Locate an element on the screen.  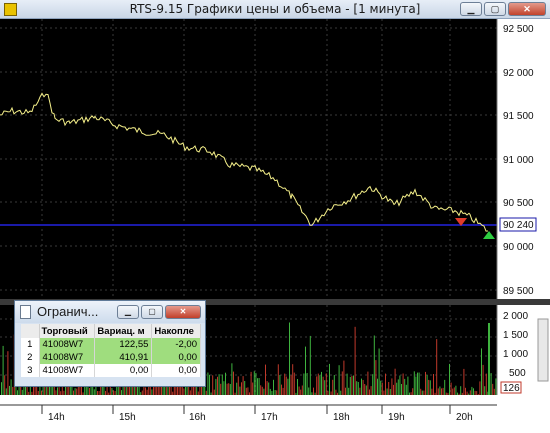
minimize-button: ▁ is located at coordinates (471, 9).